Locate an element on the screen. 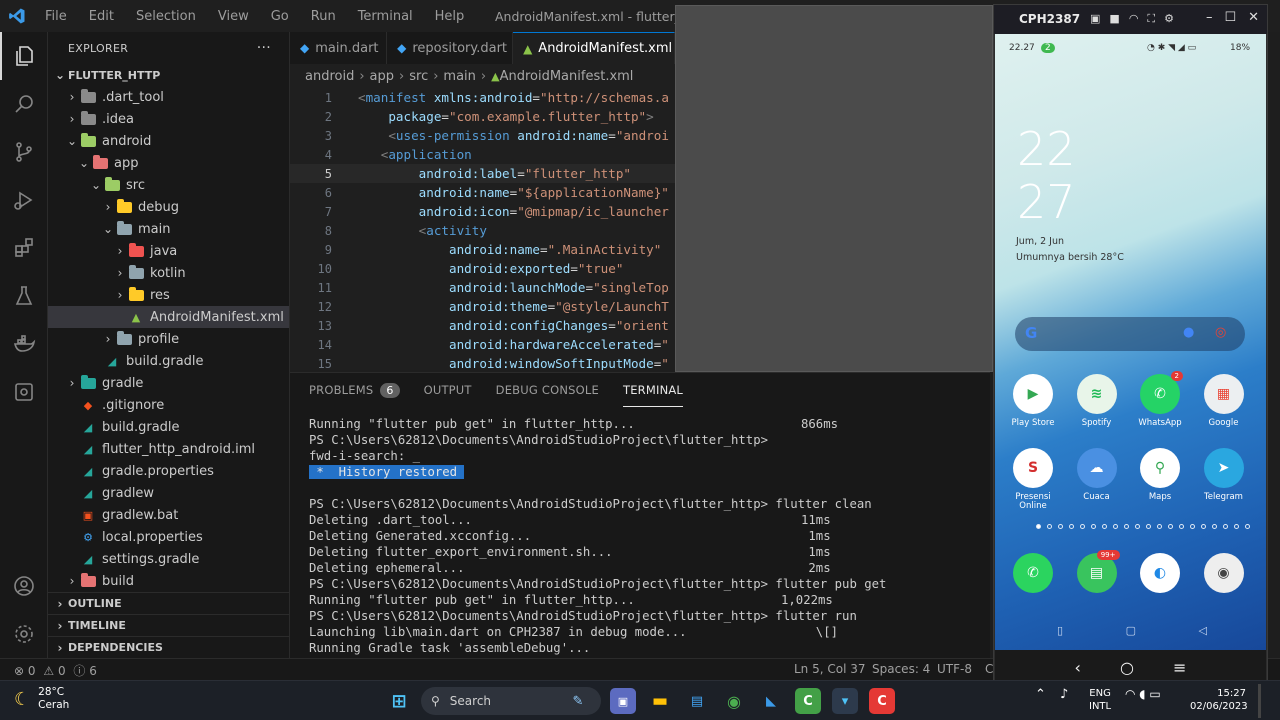 This screenshot has width=1280, height=720. home-nav-icon: ○ is located at coordinates (1127, 667).